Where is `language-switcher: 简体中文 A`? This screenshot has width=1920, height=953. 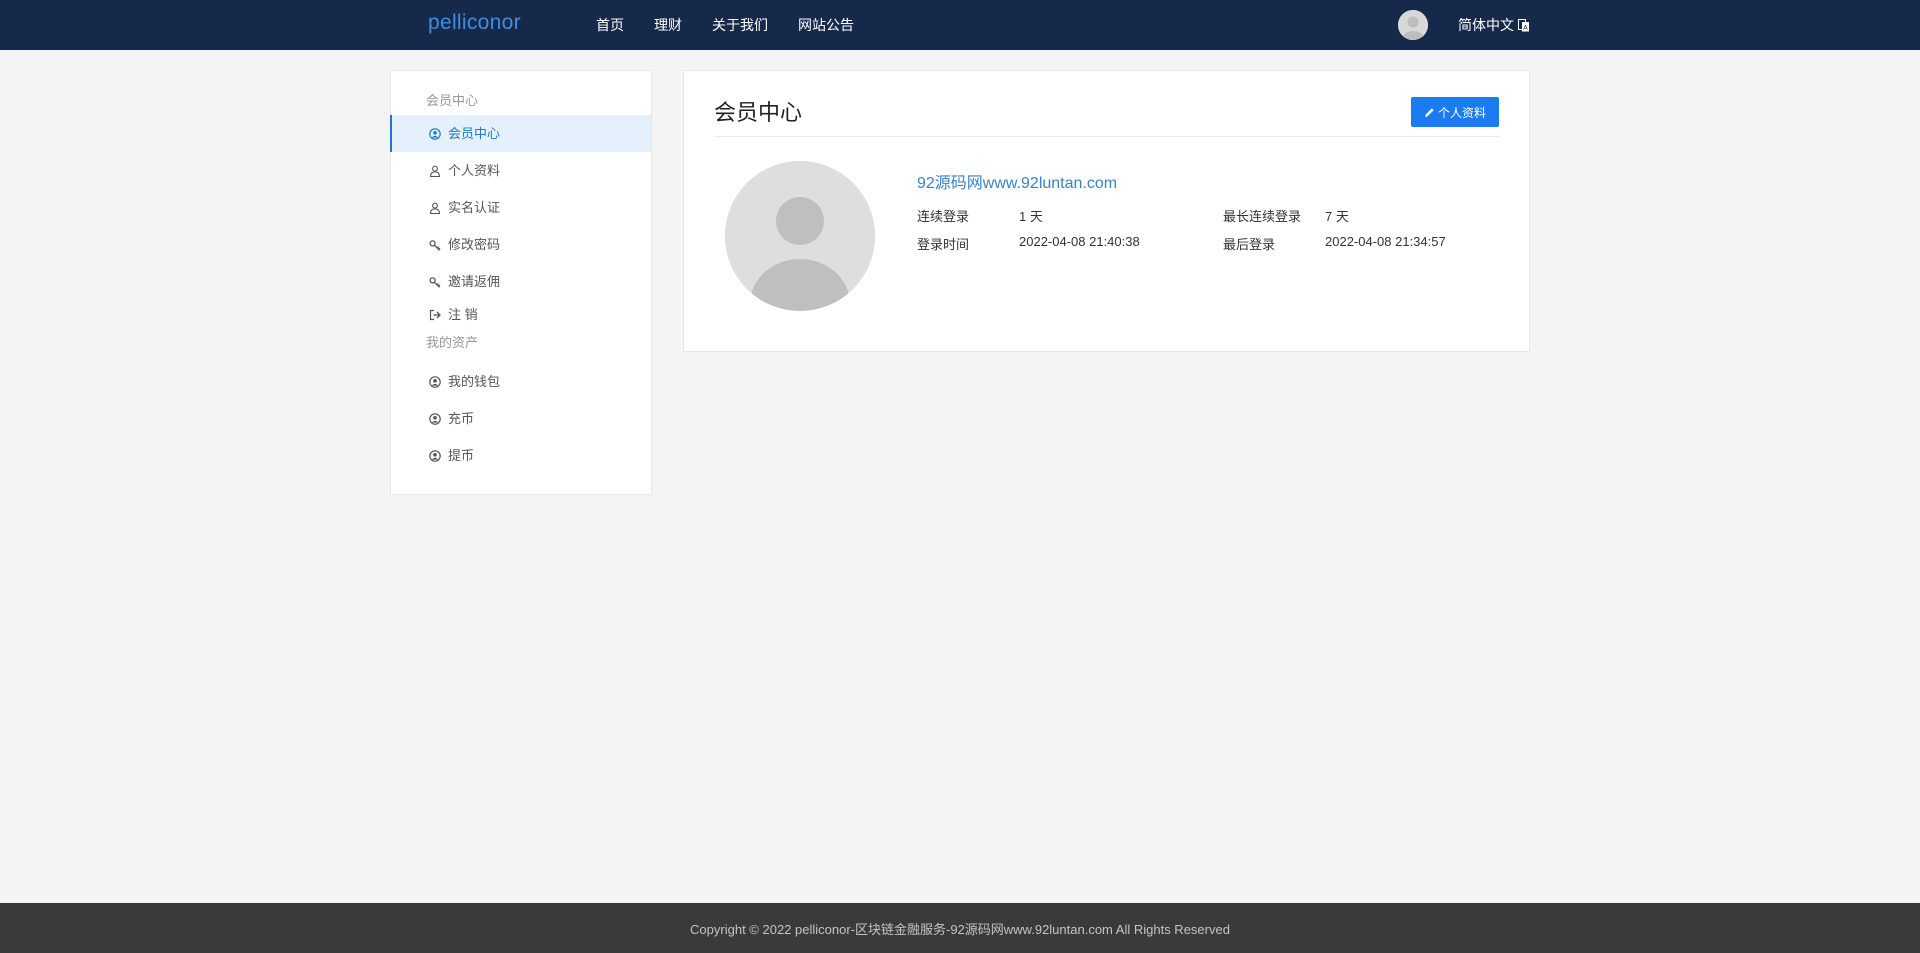
language-switcher: 简体中文 A is located at coordinates (1494, 25).